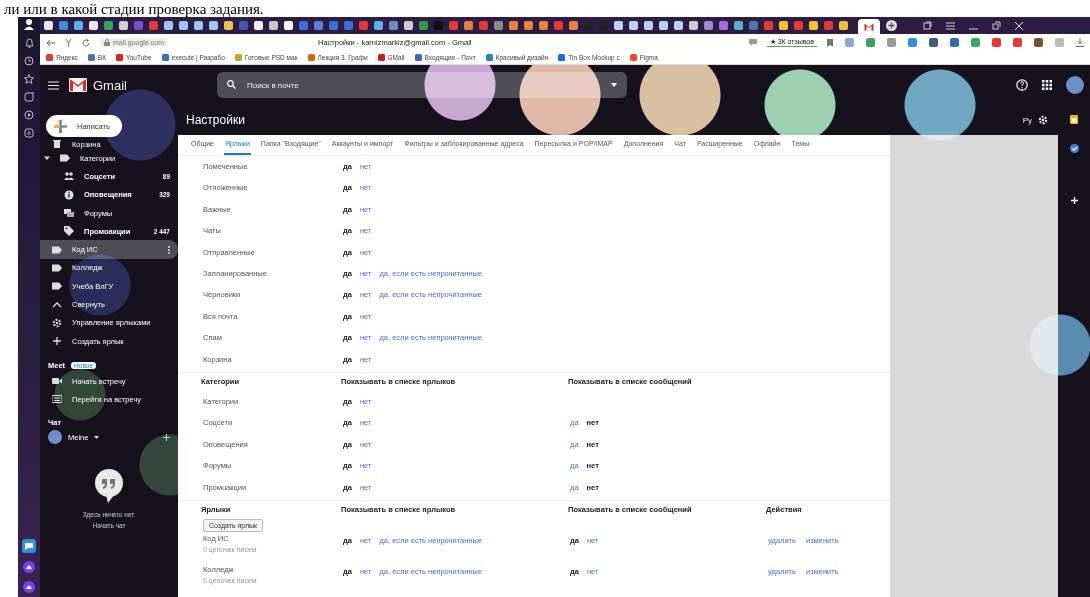  I want to click on apps-grid-icon, so click(1047, 85).